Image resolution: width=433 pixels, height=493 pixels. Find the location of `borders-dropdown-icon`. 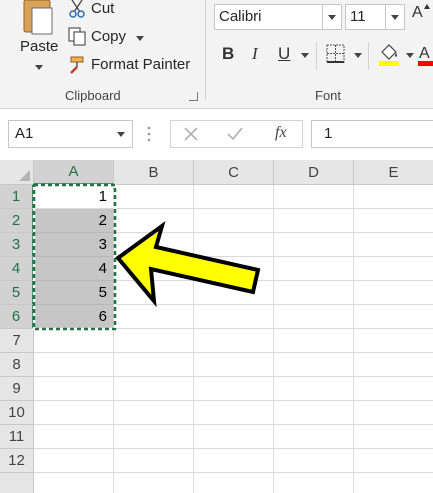

borders-dropdown-icon is located at coordinates (358, 55).